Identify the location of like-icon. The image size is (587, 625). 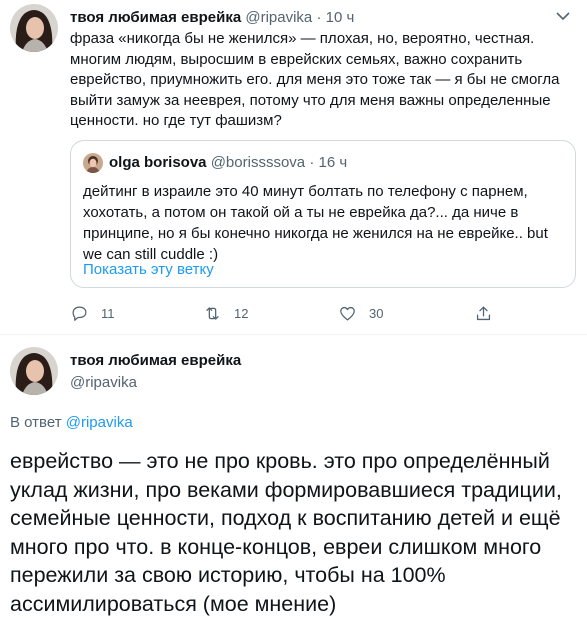
(347, 313).